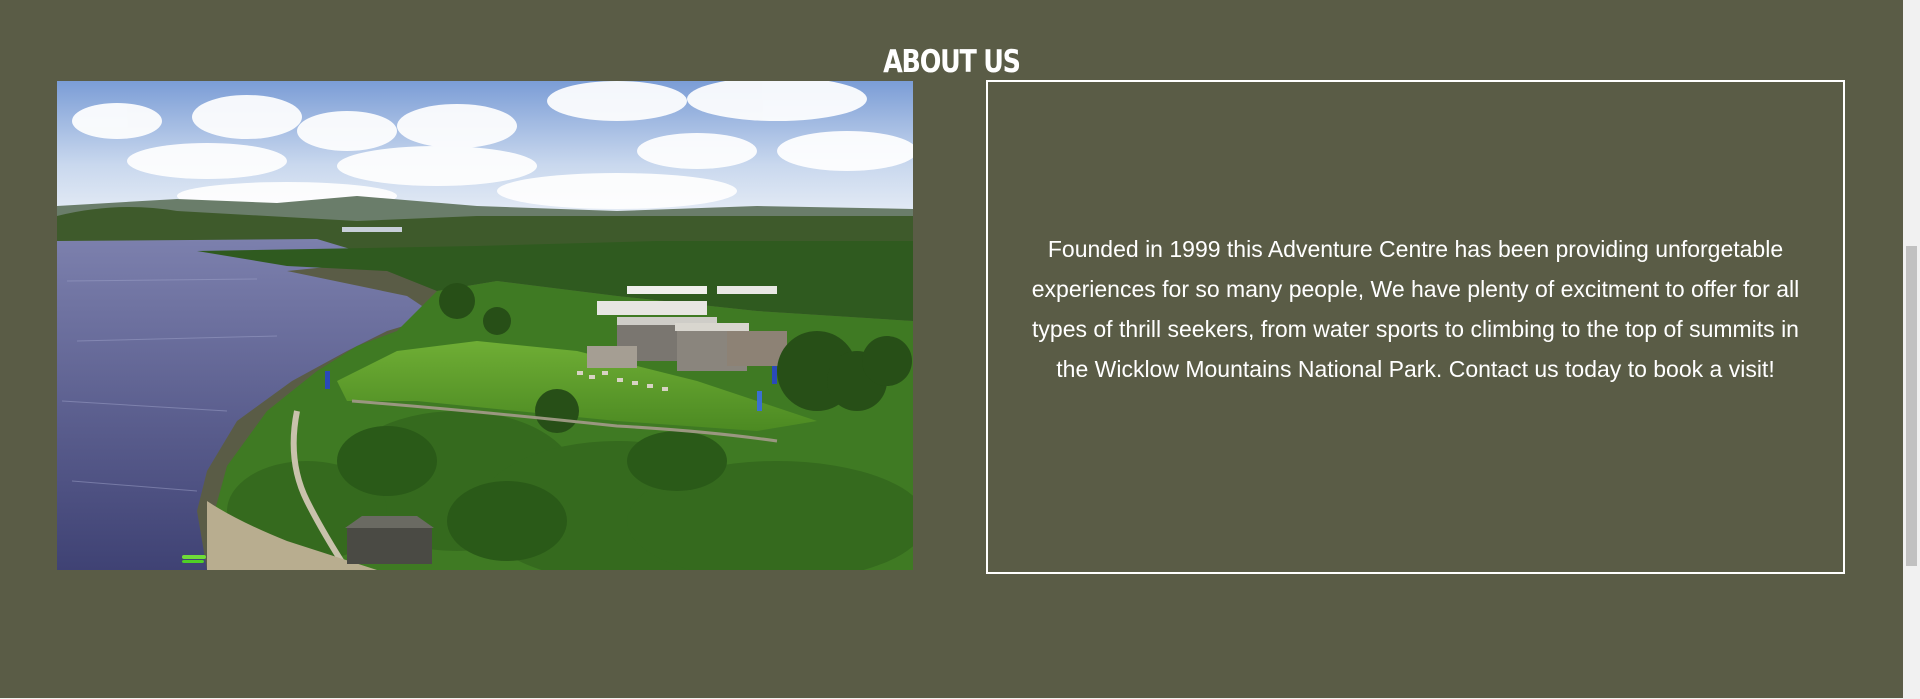 This screenshot has height=699, width=1920. I want to click on scrollbar-thumb, so click(1911, 406).